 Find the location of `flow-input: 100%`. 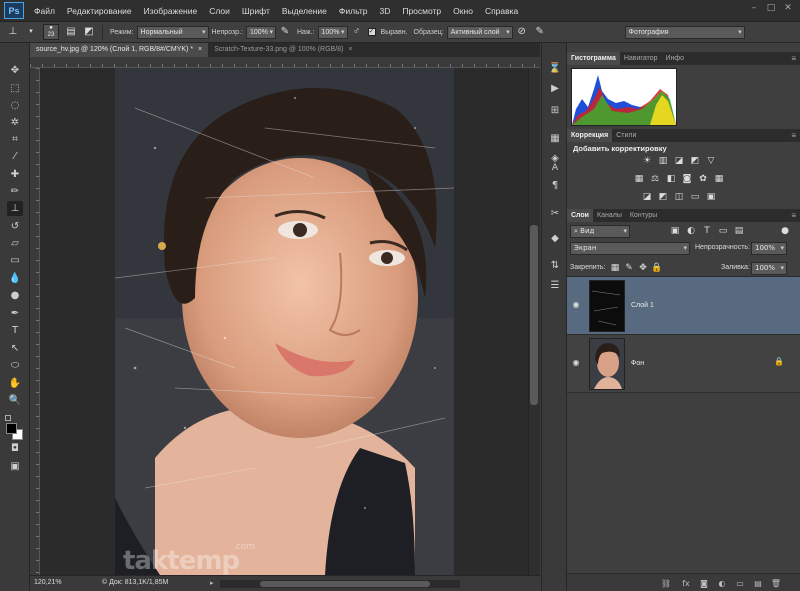

flow-input: 100% is located at coordinates (332, 32).